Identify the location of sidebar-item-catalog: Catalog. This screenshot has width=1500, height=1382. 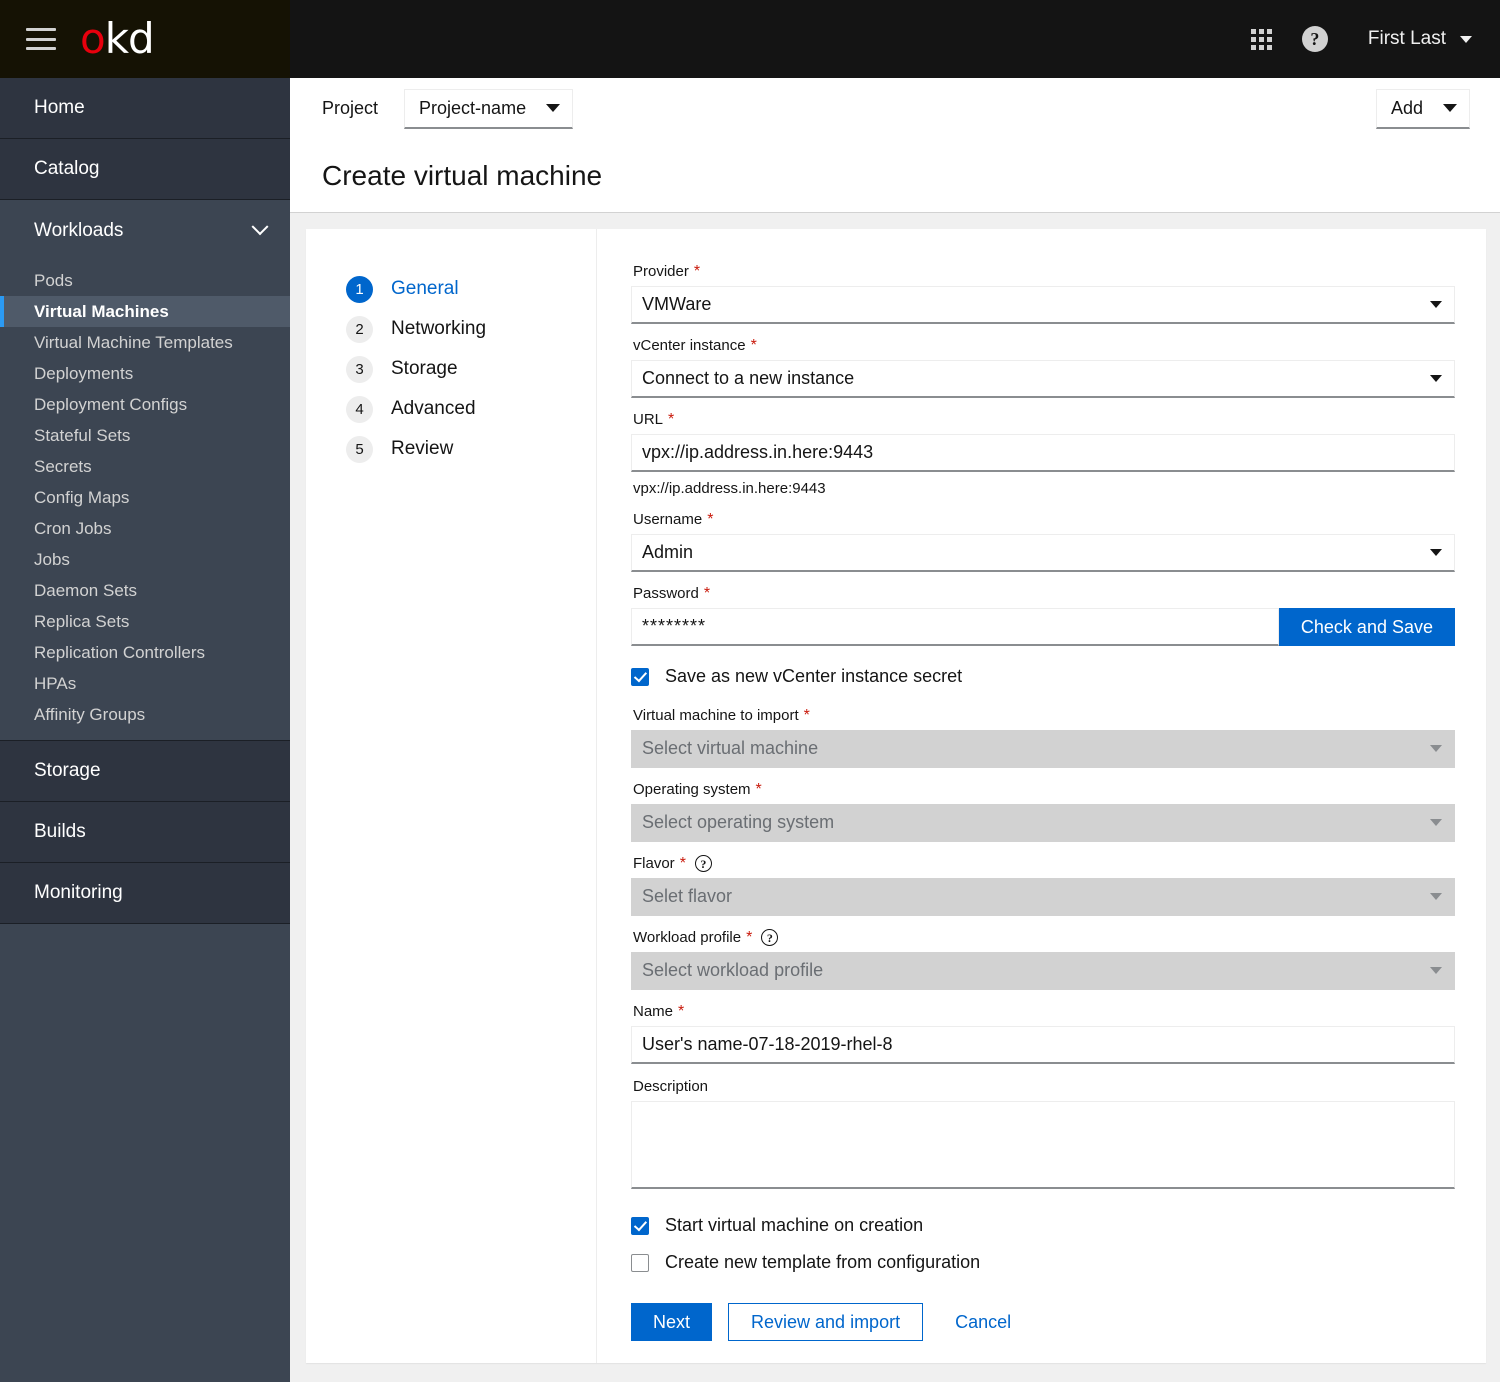
(145, 169).